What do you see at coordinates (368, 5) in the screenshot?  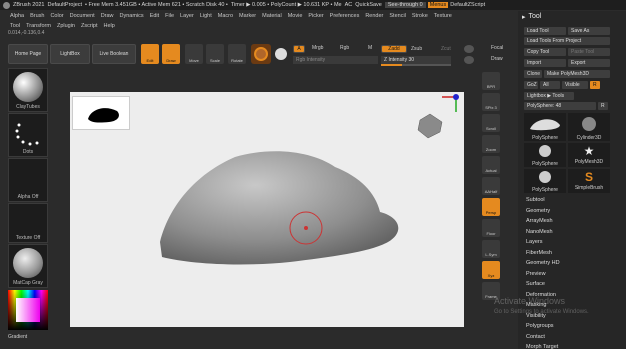 I see `quicksave-button: QuickSave` at bounding box center [368, 5].